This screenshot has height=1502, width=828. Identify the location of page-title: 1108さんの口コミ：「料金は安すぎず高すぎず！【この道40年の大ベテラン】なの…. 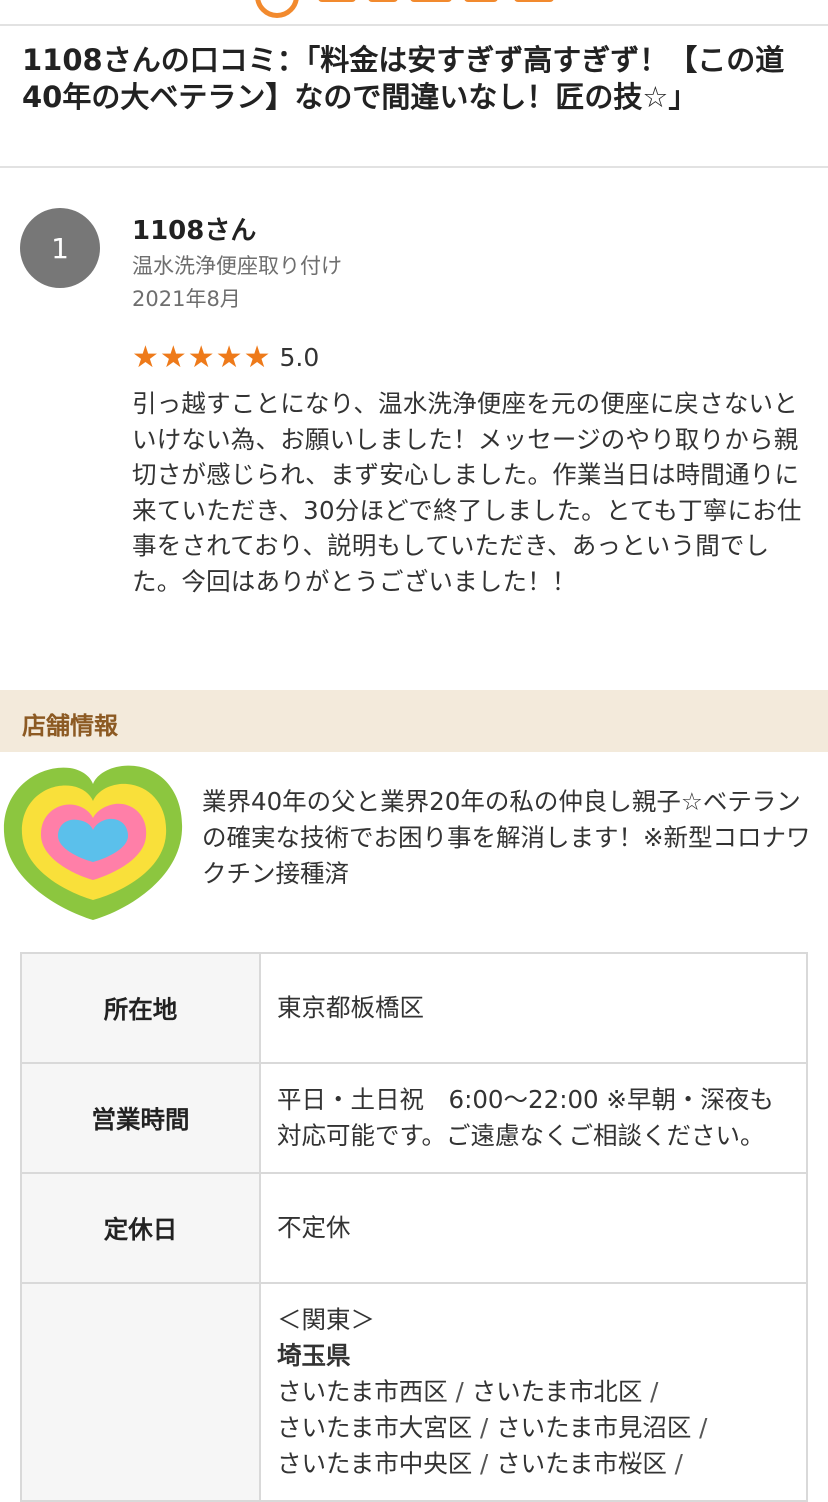
(403, 78).